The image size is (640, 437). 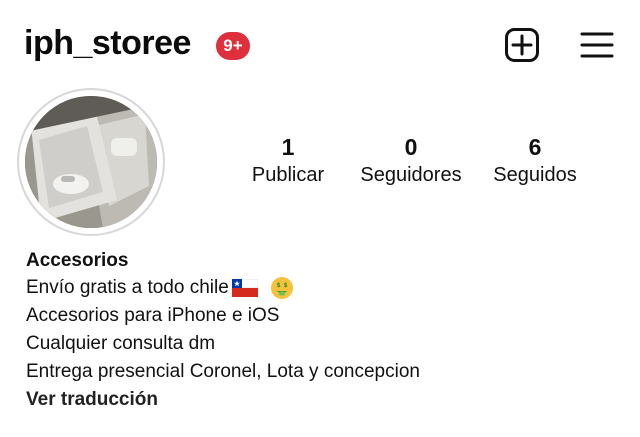 I want to click on bio-name: Accesorios, so click(x=77, y=260).